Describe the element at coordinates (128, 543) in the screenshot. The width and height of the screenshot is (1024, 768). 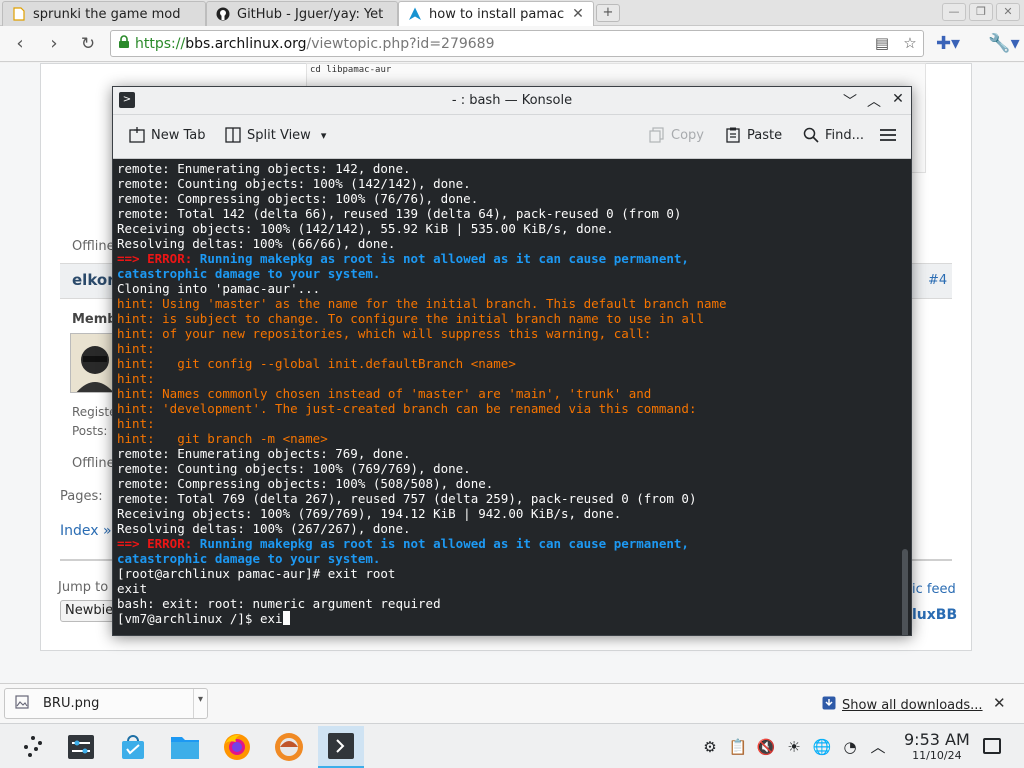
I see `error-arrow: ==>` at that location.